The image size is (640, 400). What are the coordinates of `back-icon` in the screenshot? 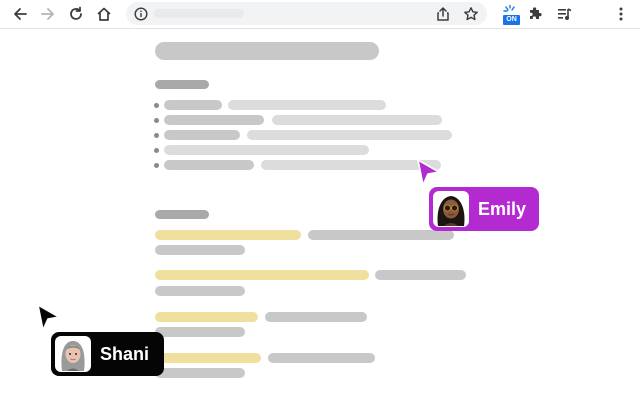 It's located at (20, 14).